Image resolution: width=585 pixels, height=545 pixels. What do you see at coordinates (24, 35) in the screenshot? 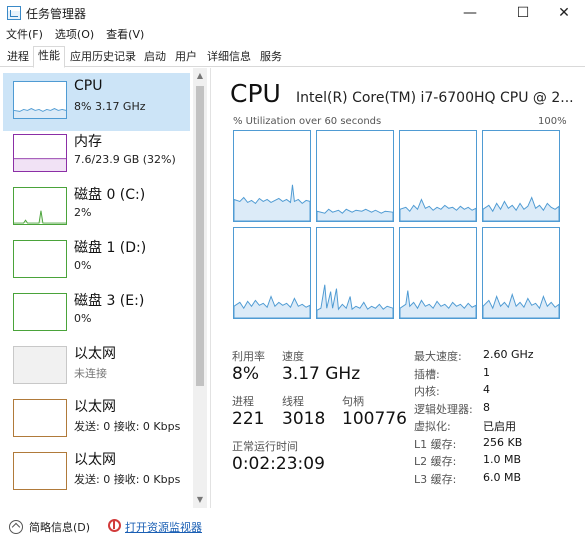
I see `menu-file: 文件(F)` at bounding box center [24, 35].